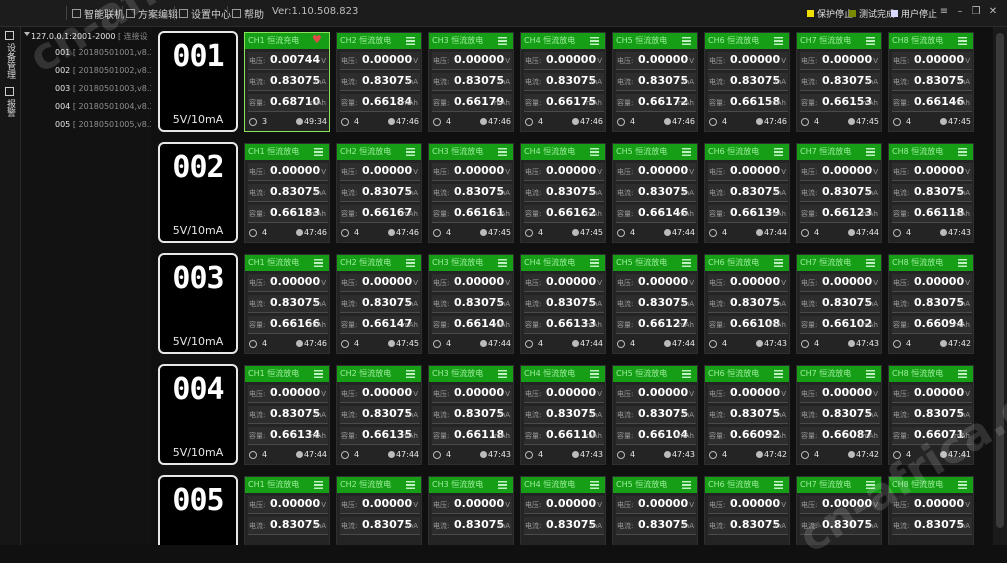 The height and width of the screenshot is (563, 1007). What do you see at coordinates (103, 106) in the screenshot?
I see `tree-node-device: 004 [ 20180501004,v8.3 ]` at bounding box center [103, 106].